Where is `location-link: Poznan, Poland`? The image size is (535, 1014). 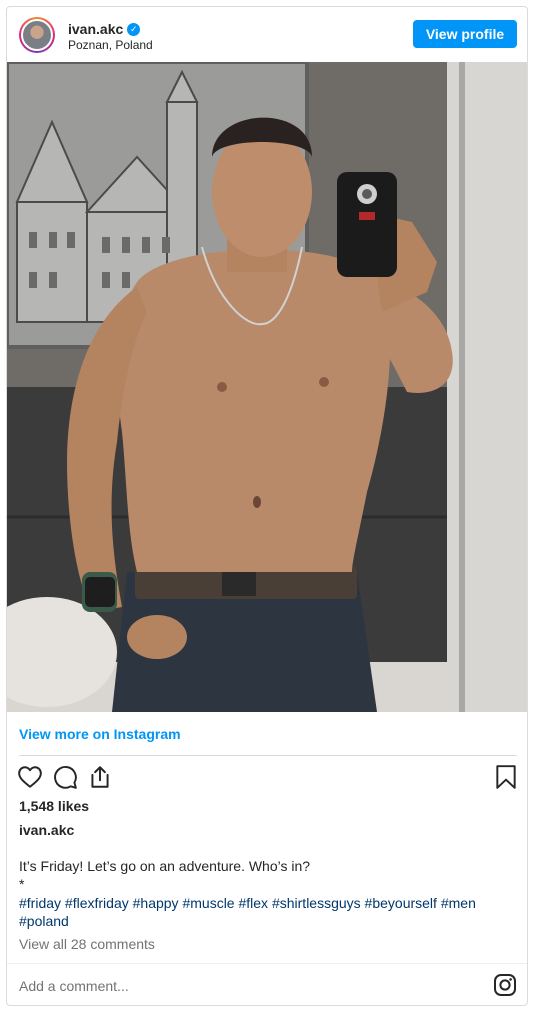 location-link: Poznan, Poland is located at coordinates (110, 45).